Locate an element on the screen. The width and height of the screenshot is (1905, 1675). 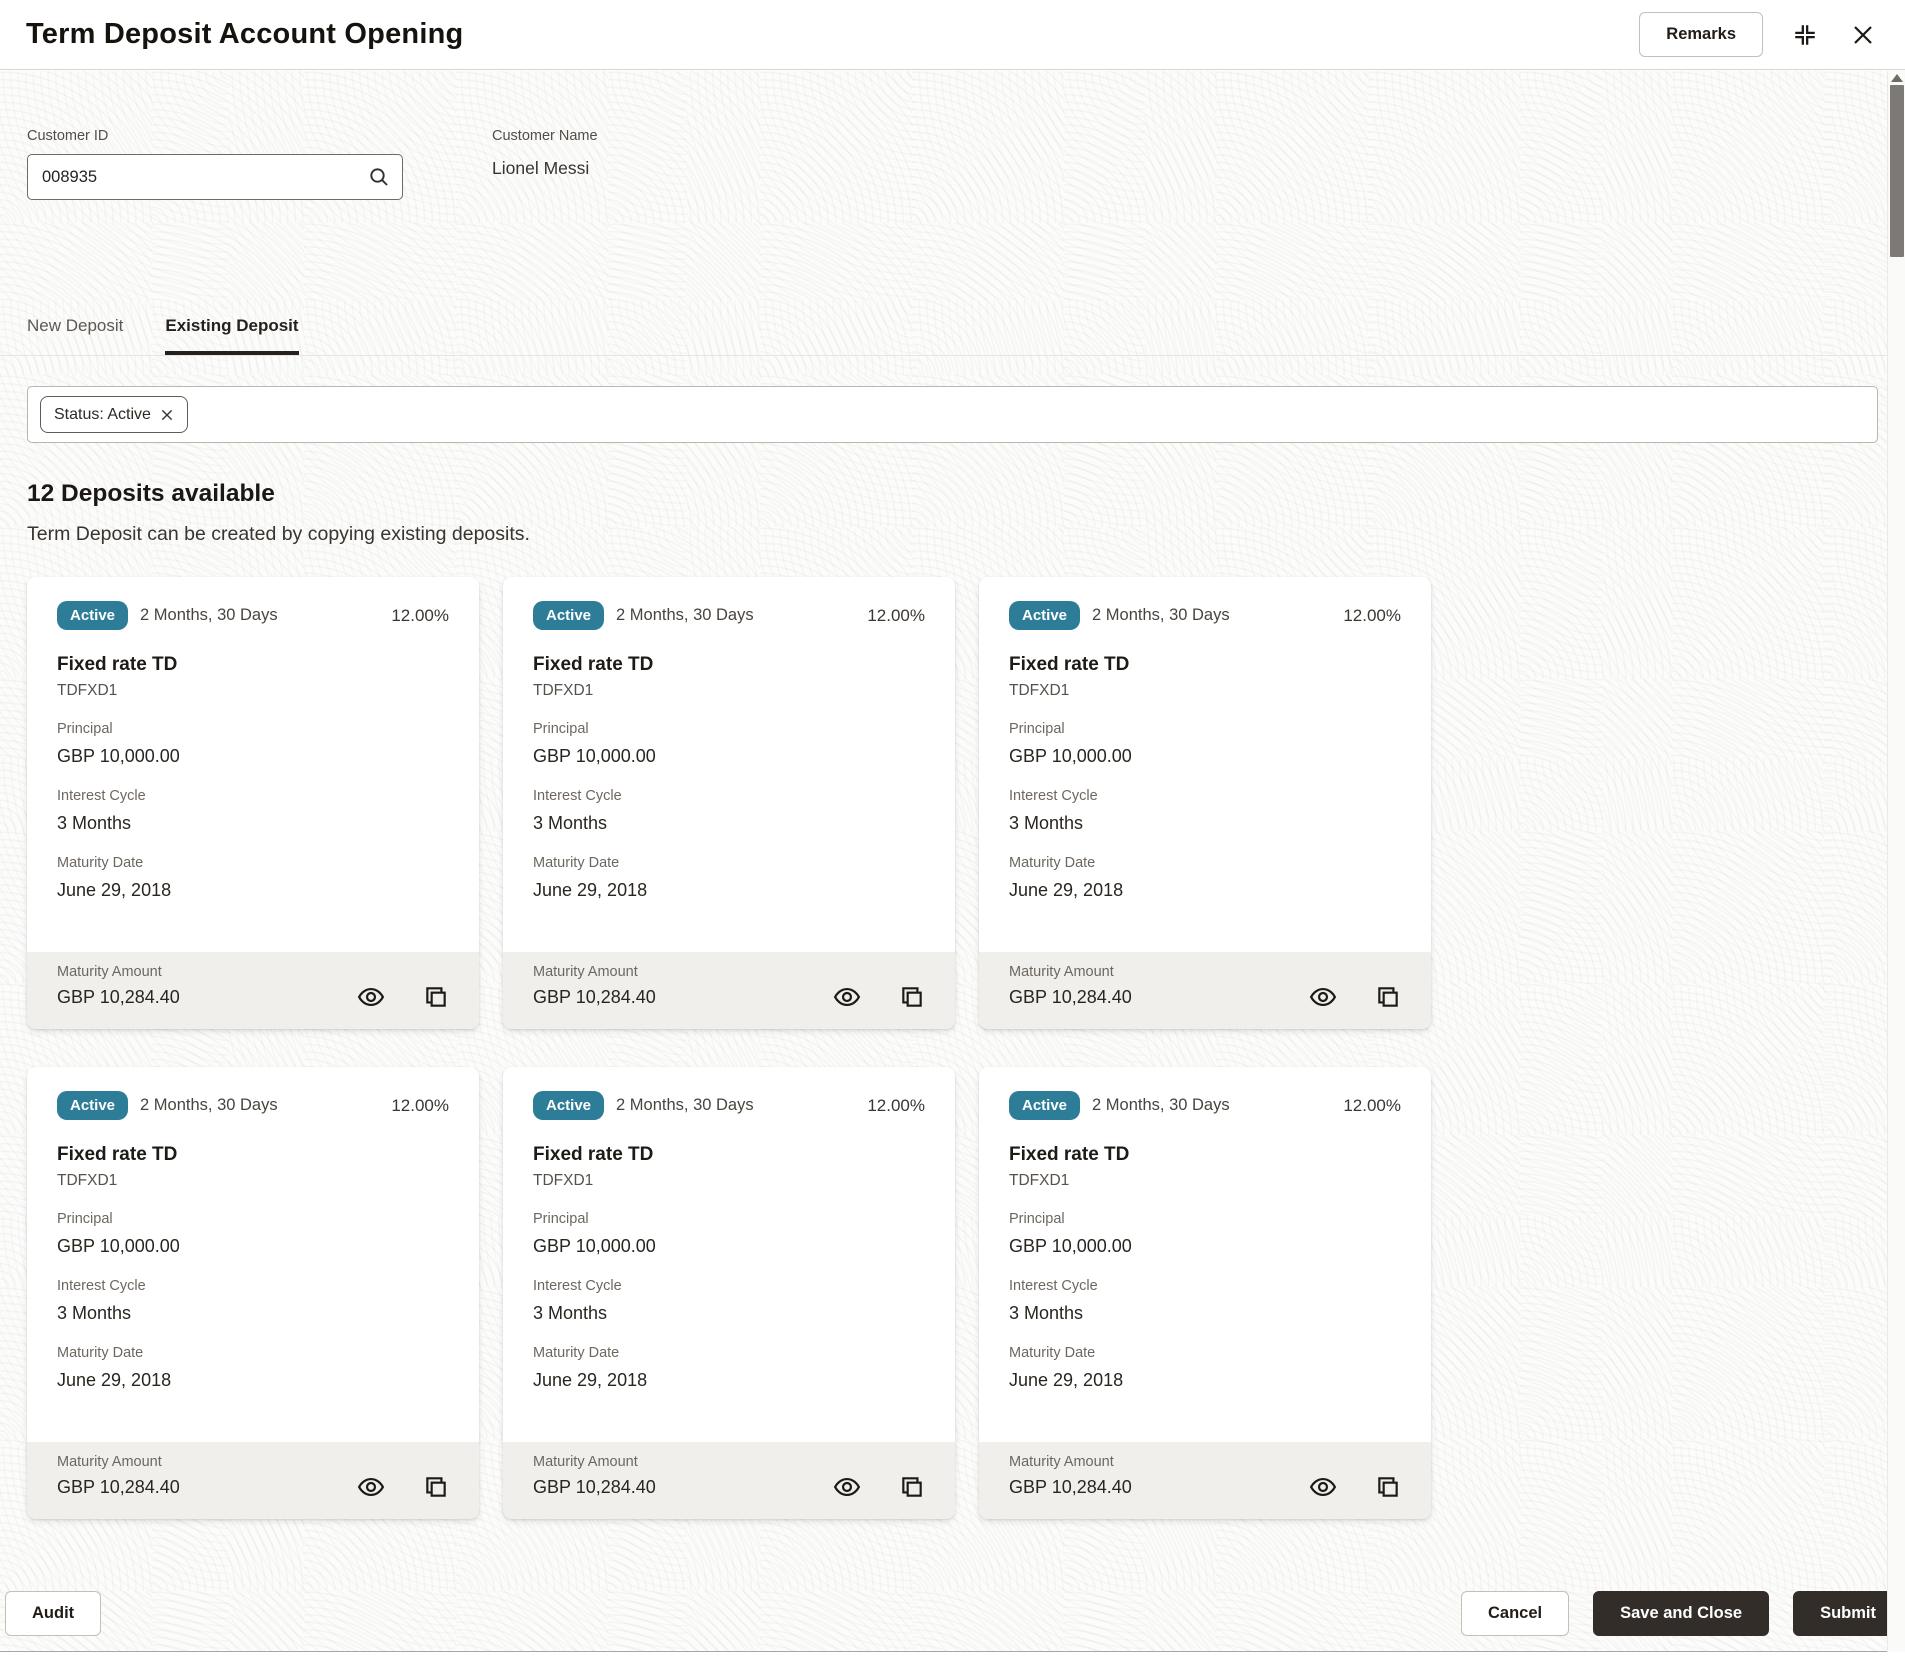
filter-chip-status-active: Status: Active is located at coordinates (114, 414).